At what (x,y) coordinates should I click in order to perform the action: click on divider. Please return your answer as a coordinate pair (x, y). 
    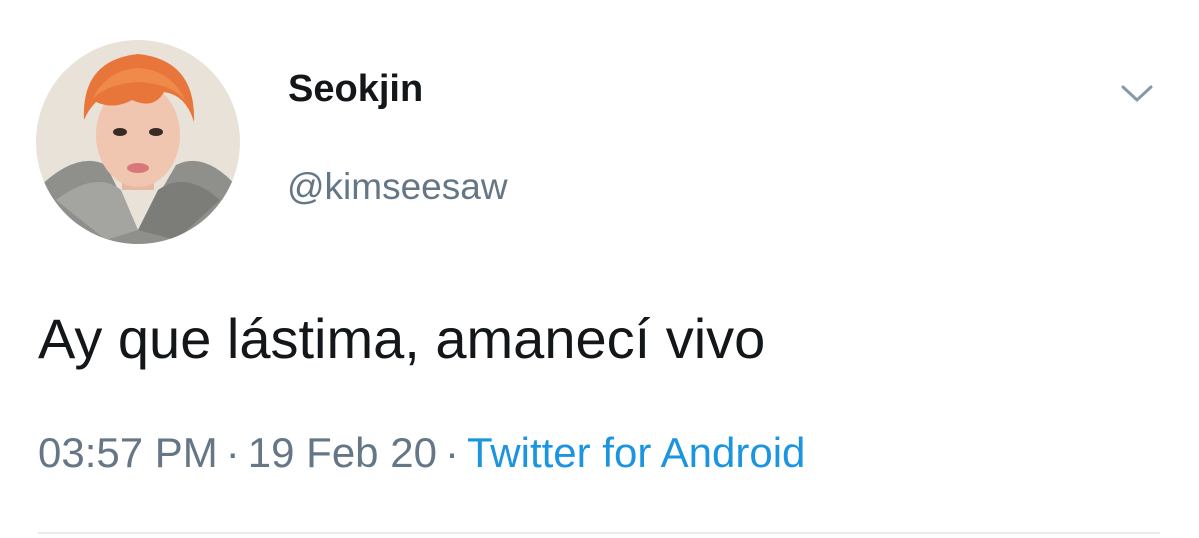
    Looking at the image, I should click on (599, 533).